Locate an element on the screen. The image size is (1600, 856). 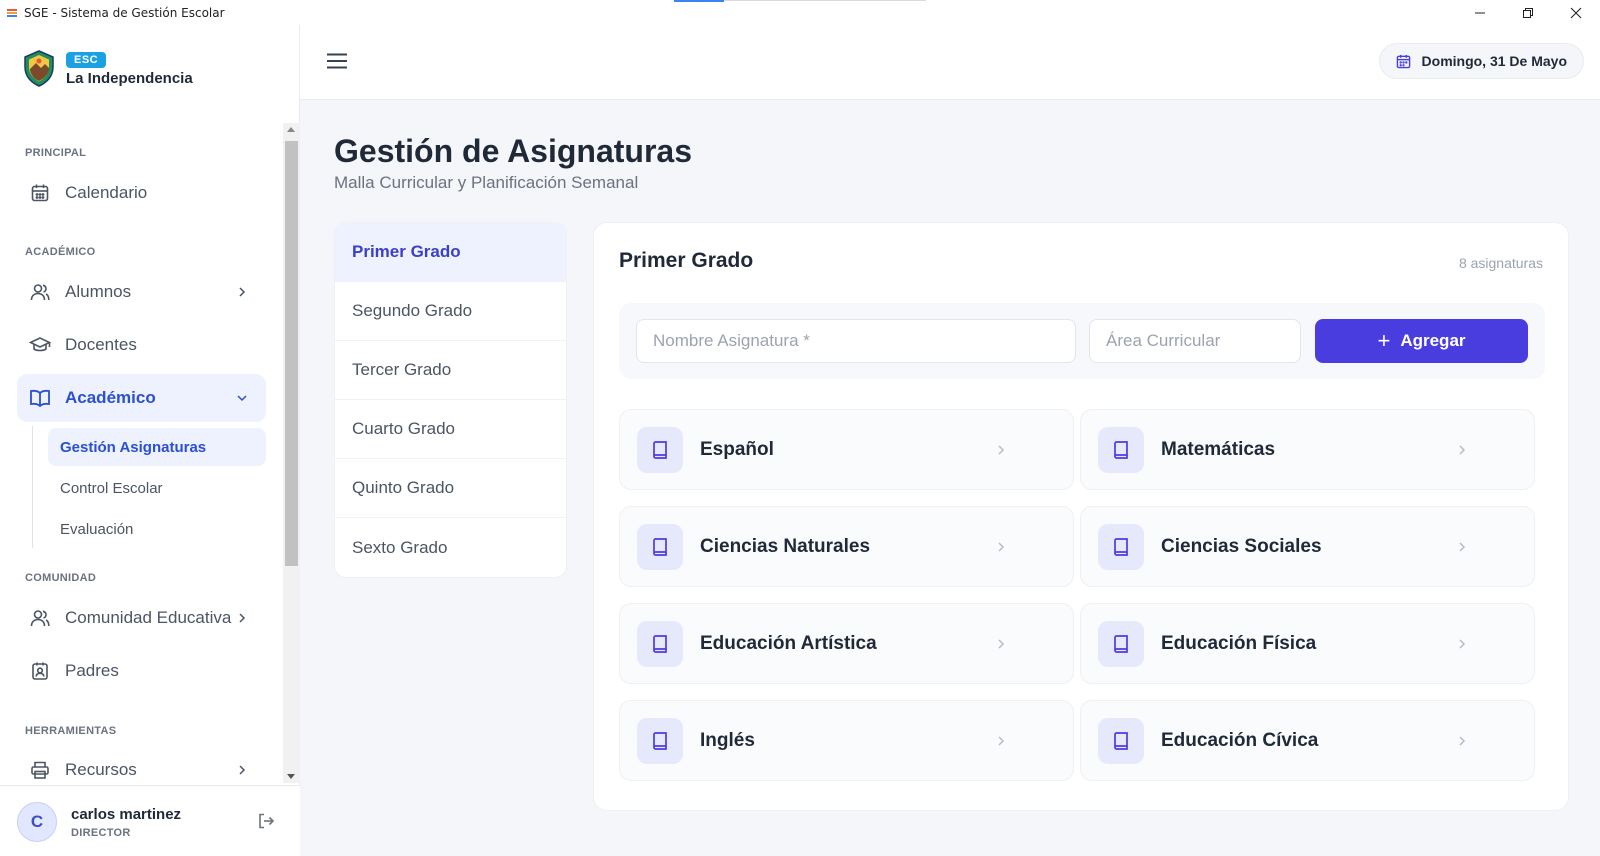
subject-card: Español is located at coordinates (846, 449).